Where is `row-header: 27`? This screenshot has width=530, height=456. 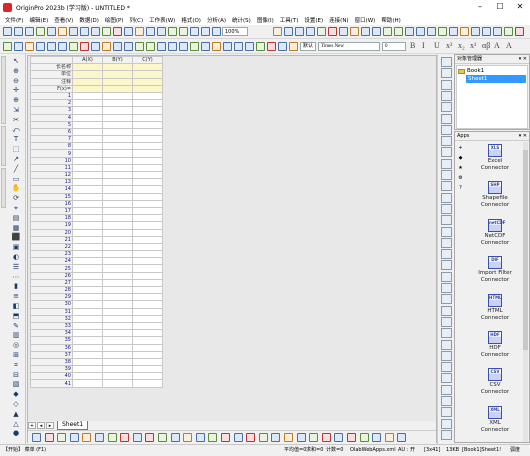 row-header: 27 is located at coordinates (51, 283).